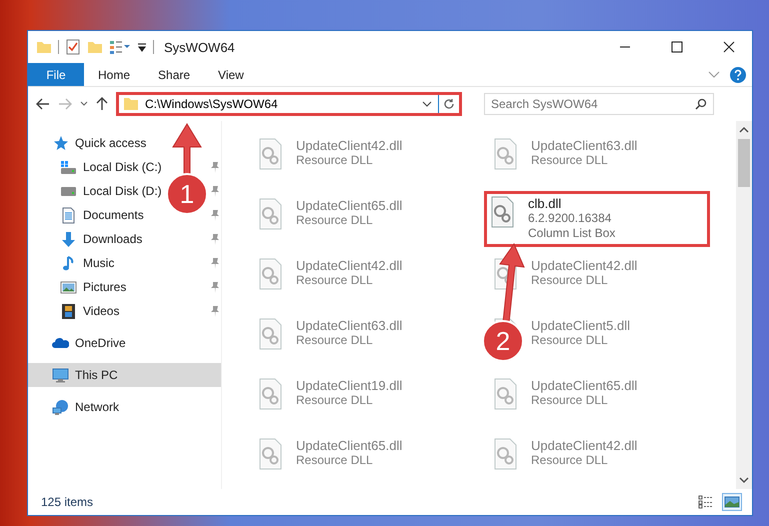 The width and height of the screenshot is (769, 526). I want to click on ribbon-tab: View, so click(231, 74).